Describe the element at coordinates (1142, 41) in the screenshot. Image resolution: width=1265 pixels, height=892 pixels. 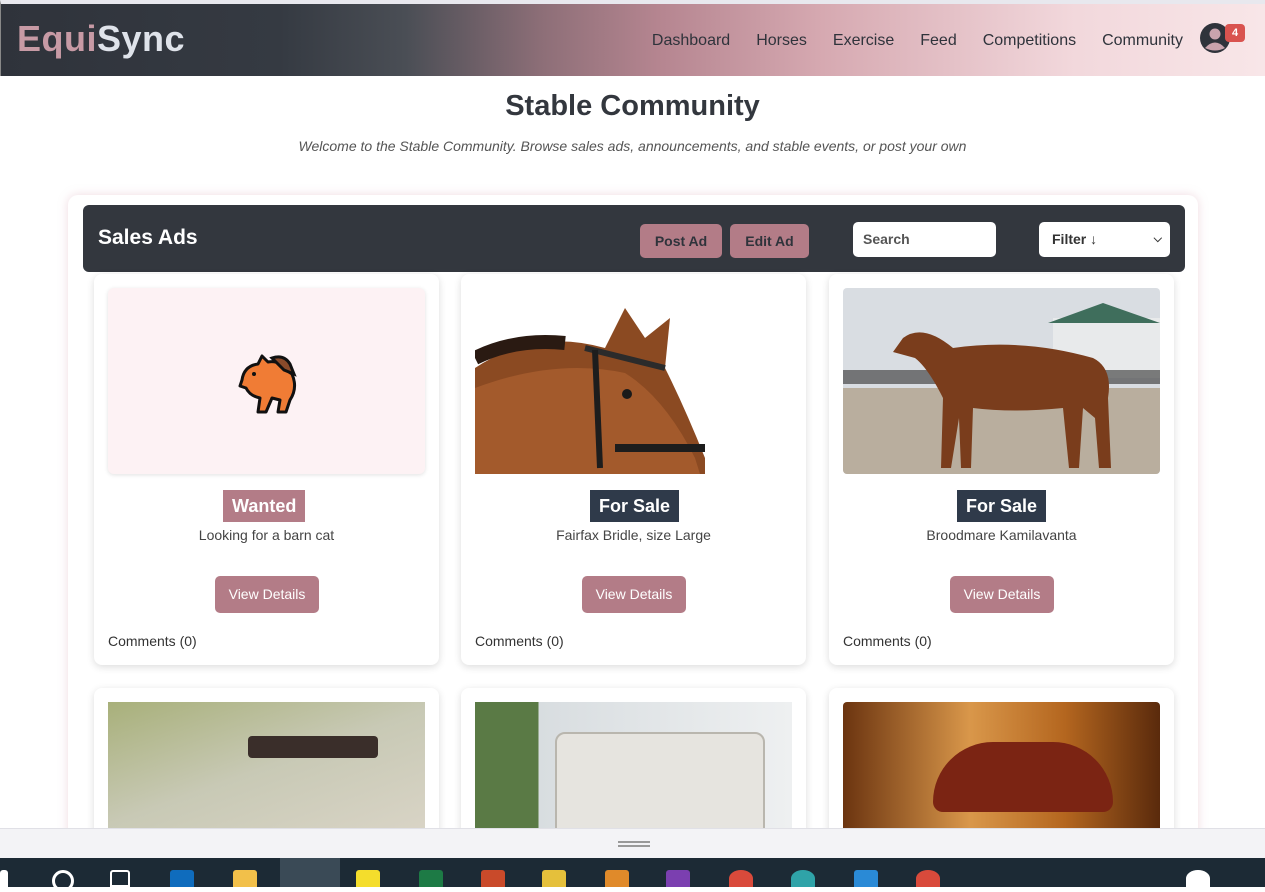
I see `nav-community: Community` at that location.